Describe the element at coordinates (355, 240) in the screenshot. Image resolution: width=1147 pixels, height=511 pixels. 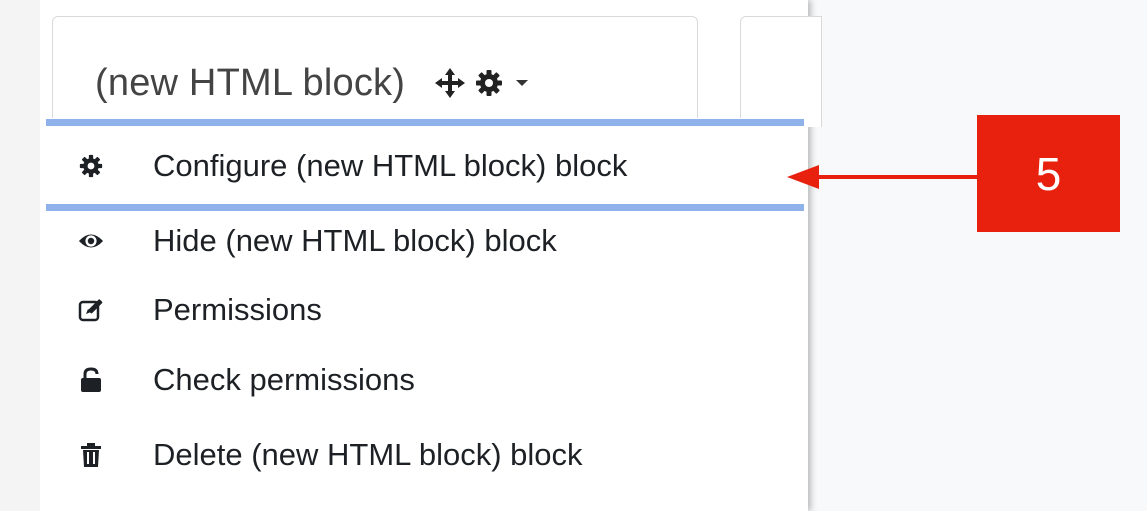
I see `menu-item-label: Hide (new HTML block) block` at that location.